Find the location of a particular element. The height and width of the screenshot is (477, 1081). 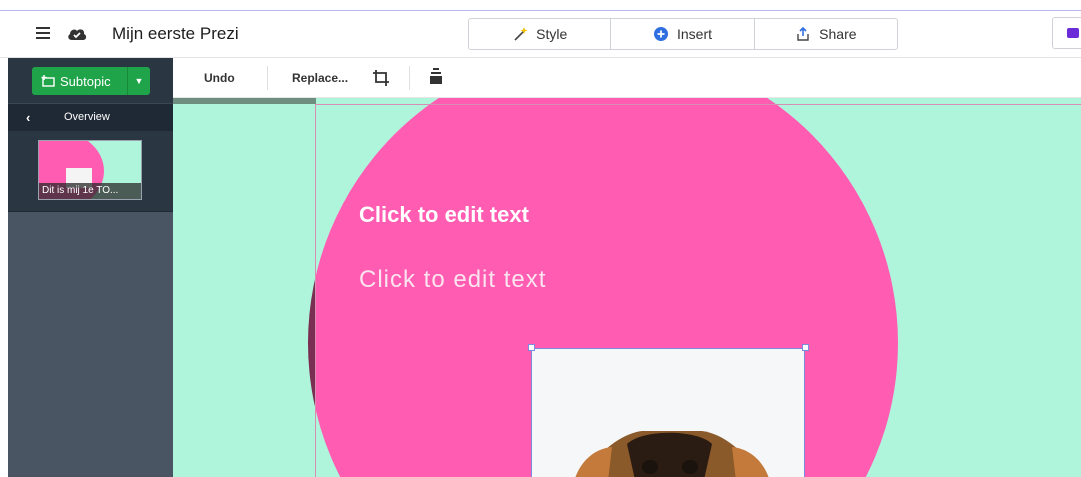

subtopic-add: Subtopic is located at coordinates (80, 81).